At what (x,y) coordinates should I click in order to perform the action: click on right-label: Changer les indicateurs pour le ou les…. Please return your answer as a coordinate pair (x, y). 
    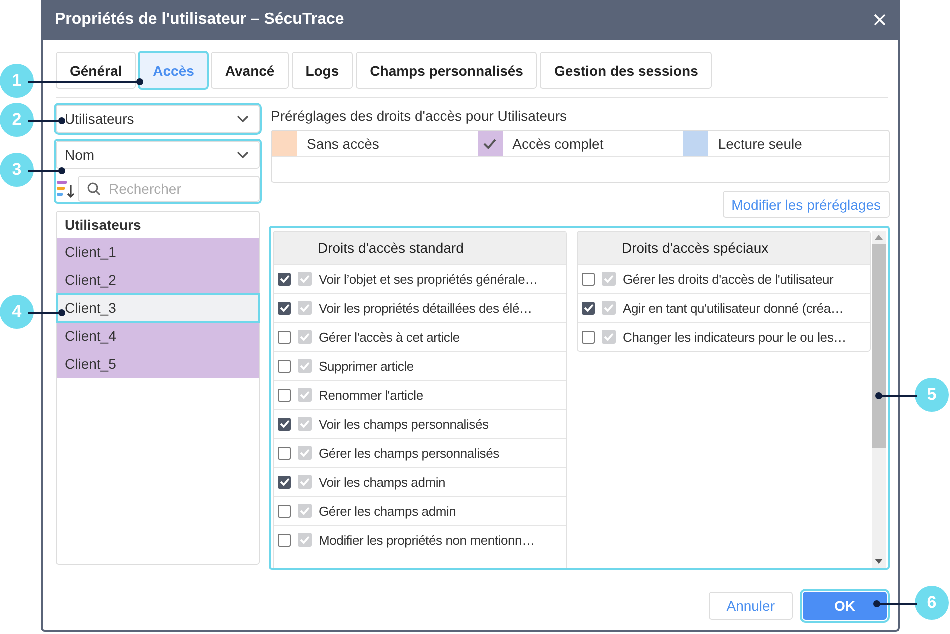
    Looking at the image, I should click on (734, 337).